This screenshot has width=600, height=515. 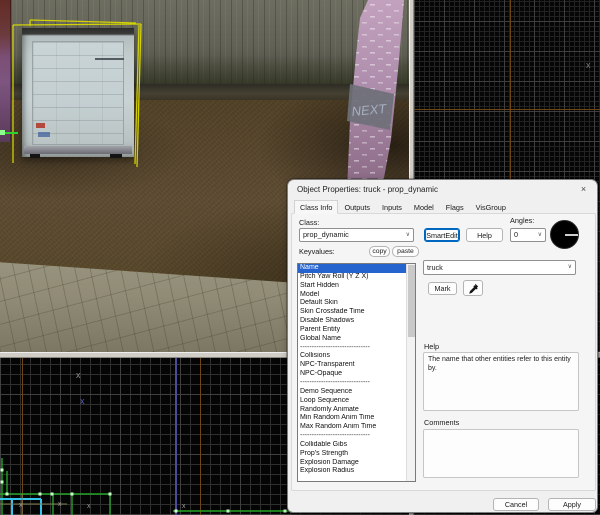 What do you see at coordinates (356, 356) in the screenshot?
I see `keyvalue-item: Collisions` at bounding box center [356, 356].